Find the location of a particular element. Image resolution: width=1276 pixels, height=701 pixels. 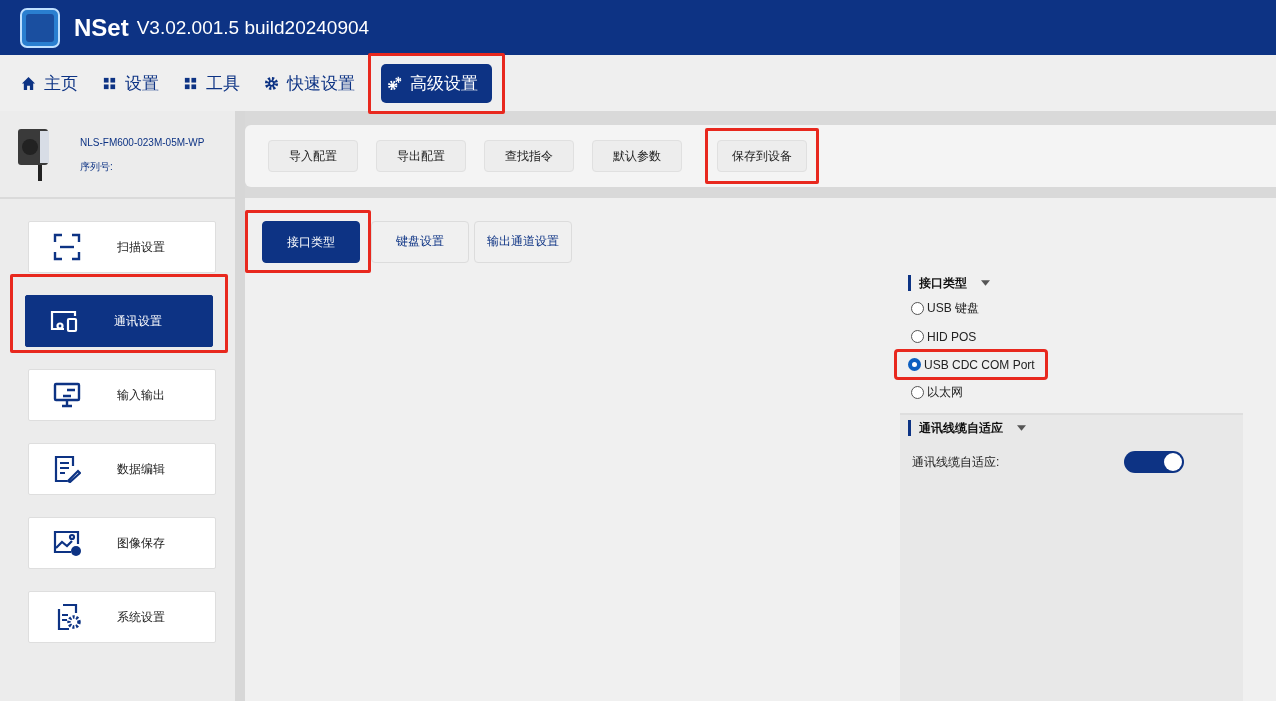

radio-option: HID POS is located at coordinates (944, 336).